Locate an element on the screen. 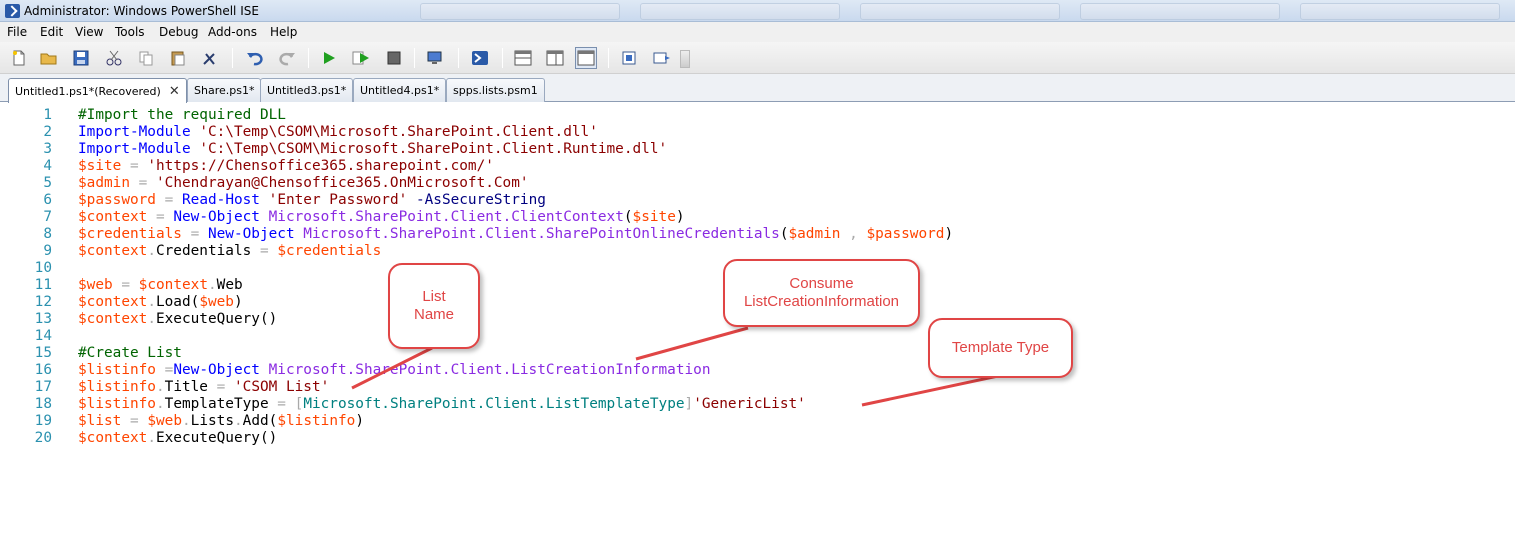  line-number: 18 is located at coordinates (43, 404).